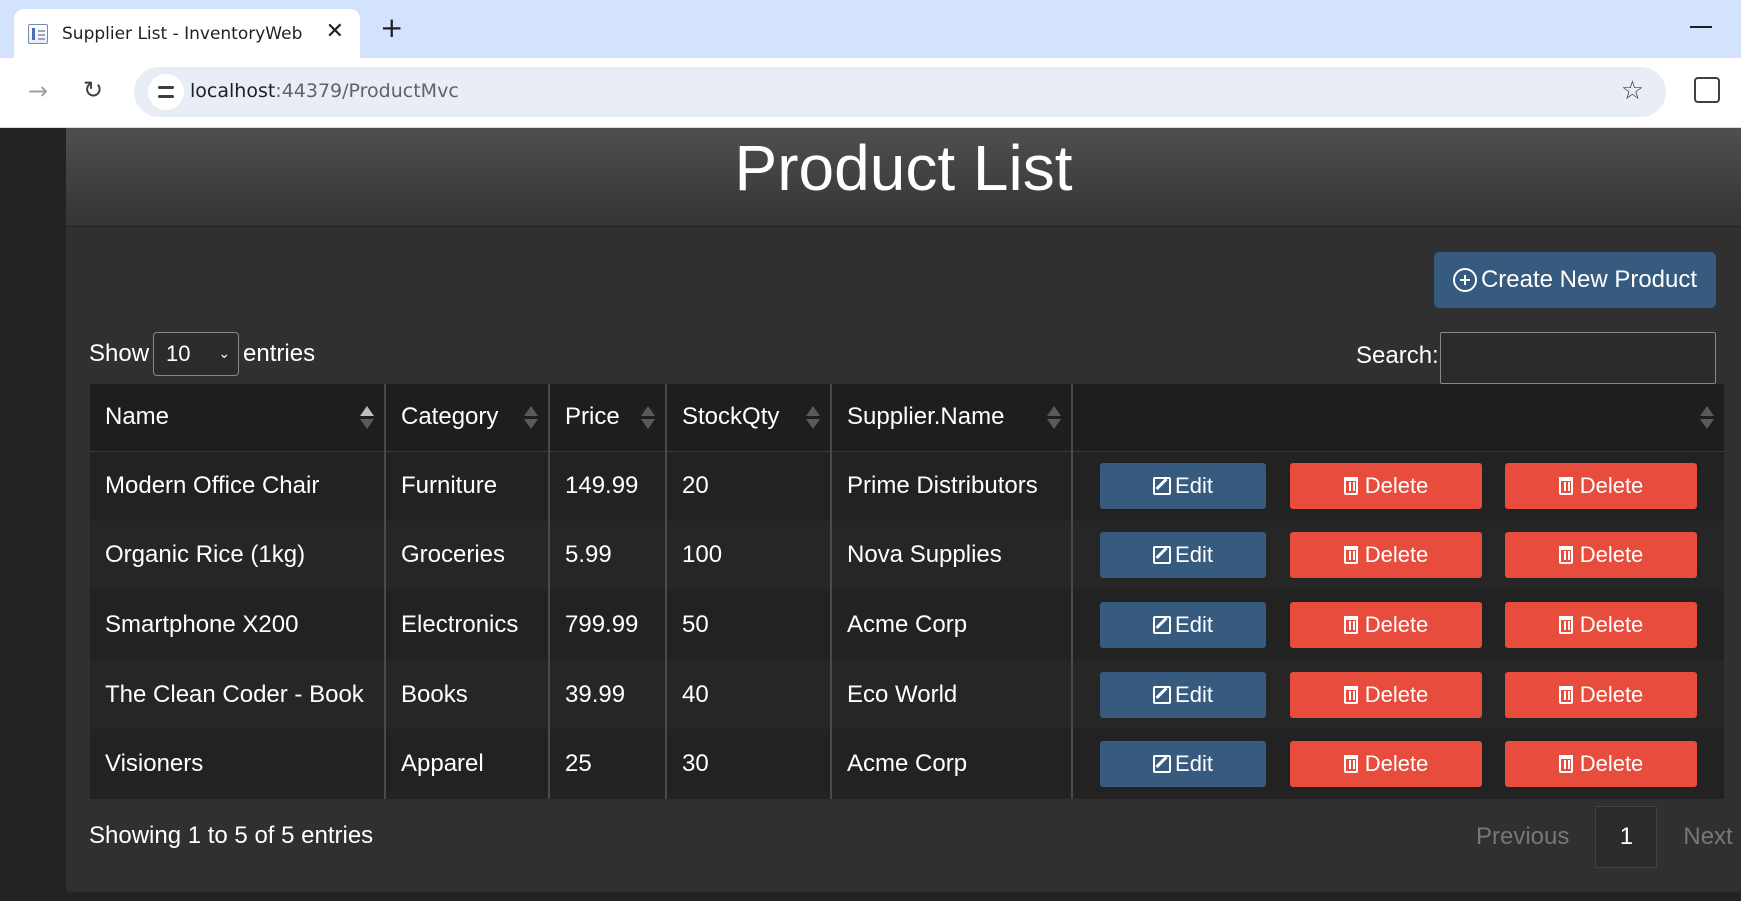  I want to click on column-header-supplier-name: Supplier.Name, so click(952, 418).